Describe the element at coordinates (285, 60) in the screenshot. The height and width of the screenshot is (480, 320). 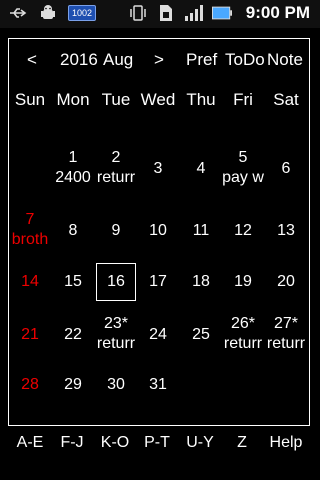
I see `note-button: Note` at that location.